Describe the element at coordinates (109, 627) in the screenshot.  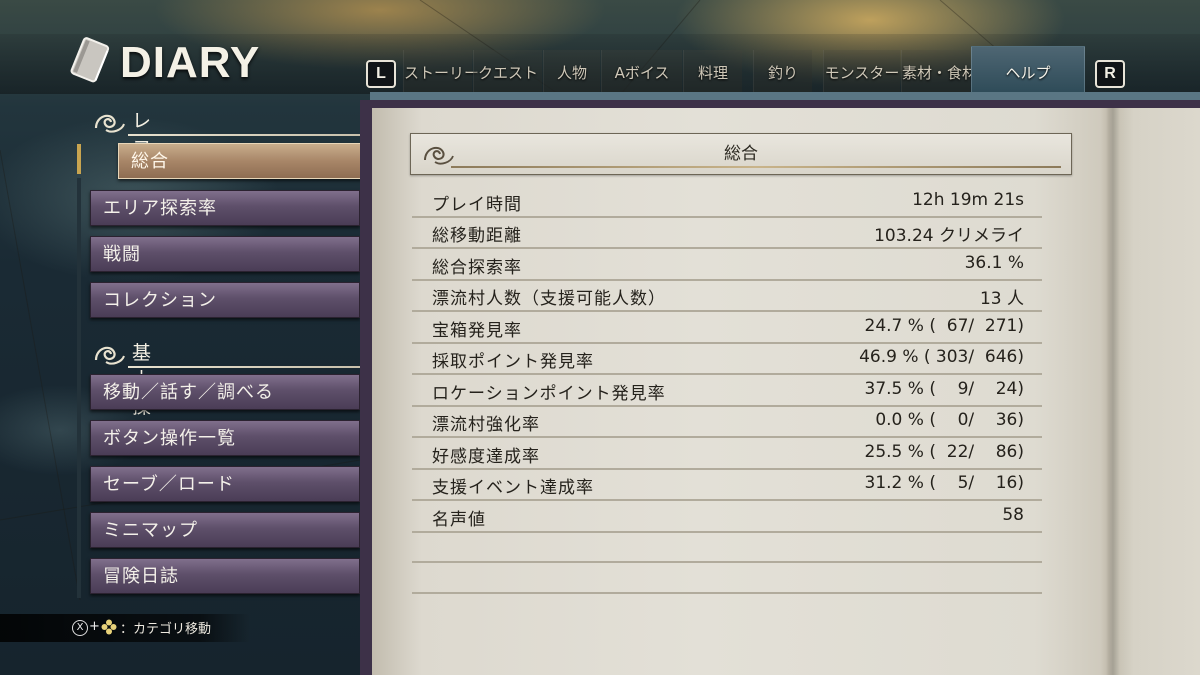
I see `dpad-icon` at that location.